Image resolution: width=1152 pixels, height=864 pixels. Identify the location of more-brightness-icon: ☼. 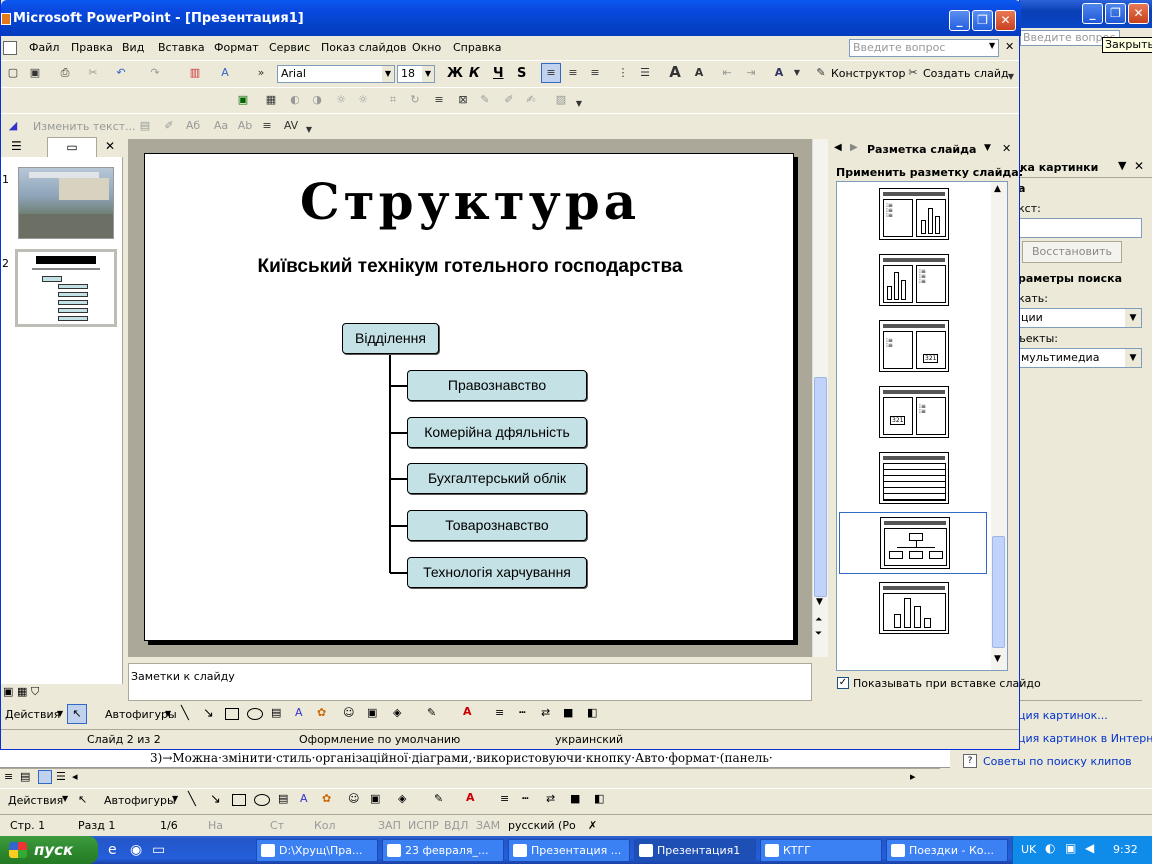
(341, 100).